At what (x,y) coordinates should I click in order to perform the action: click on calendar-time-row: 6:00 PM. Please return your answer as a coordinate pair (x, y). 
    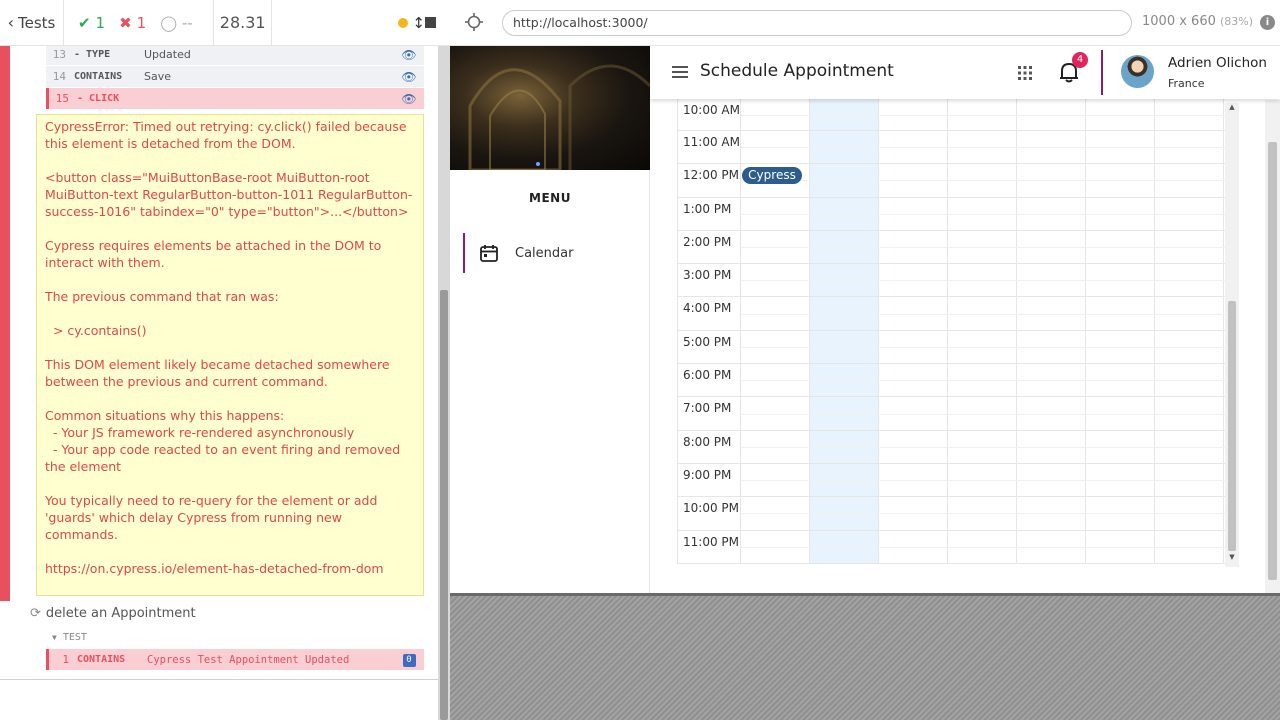
    Looking at the image, I should click on (951, 381).